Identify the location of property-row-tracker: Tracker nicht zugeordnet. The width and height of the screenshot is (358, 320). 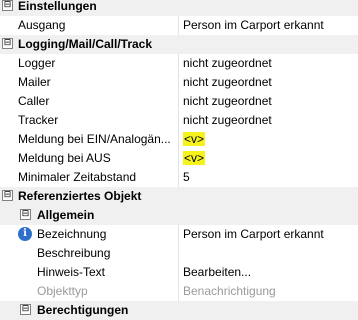
(179, 120).